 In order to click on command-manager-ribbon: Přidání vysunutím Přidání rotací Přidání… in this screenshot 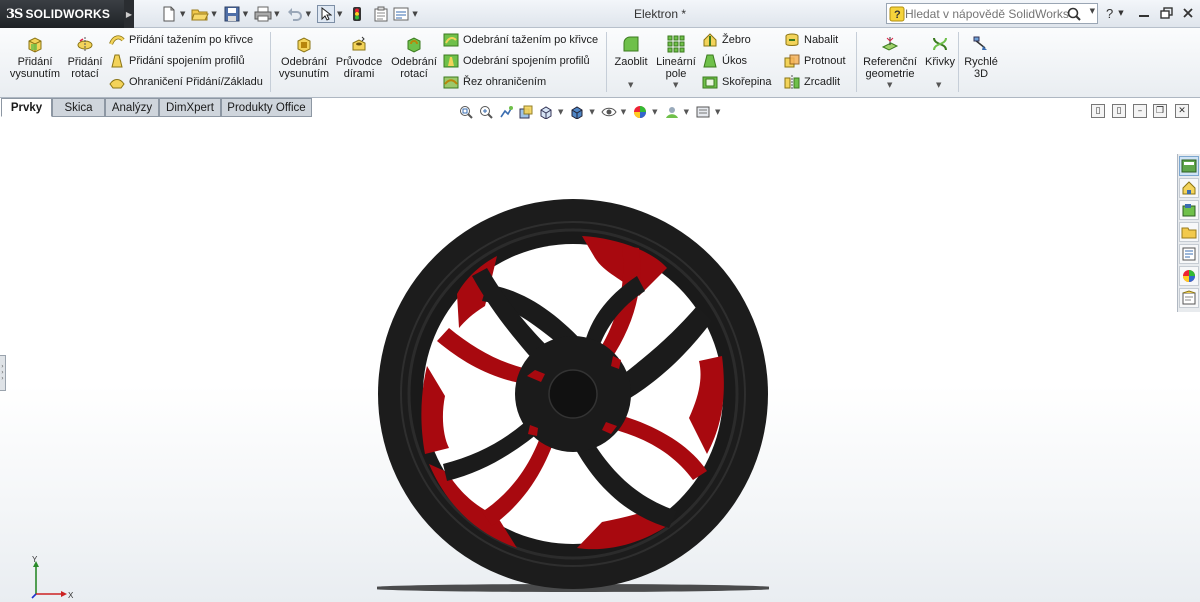, I will do `click(600, 63)`.